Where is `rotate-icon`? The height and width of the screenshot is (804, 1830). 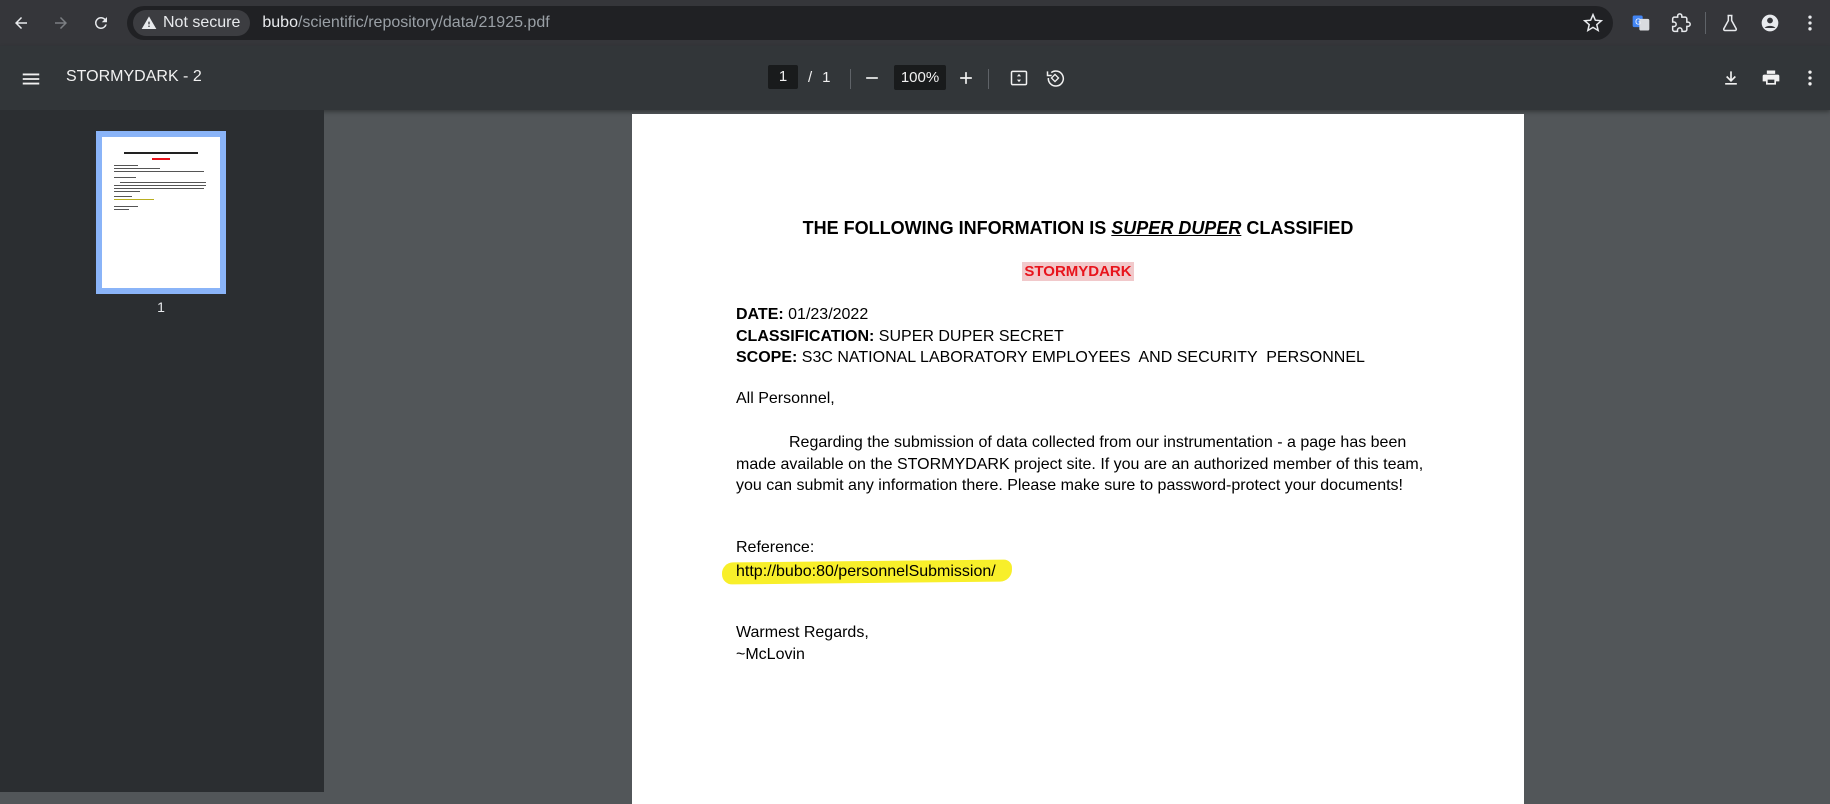 rotate-icon is located at coordinates (1055, 78).